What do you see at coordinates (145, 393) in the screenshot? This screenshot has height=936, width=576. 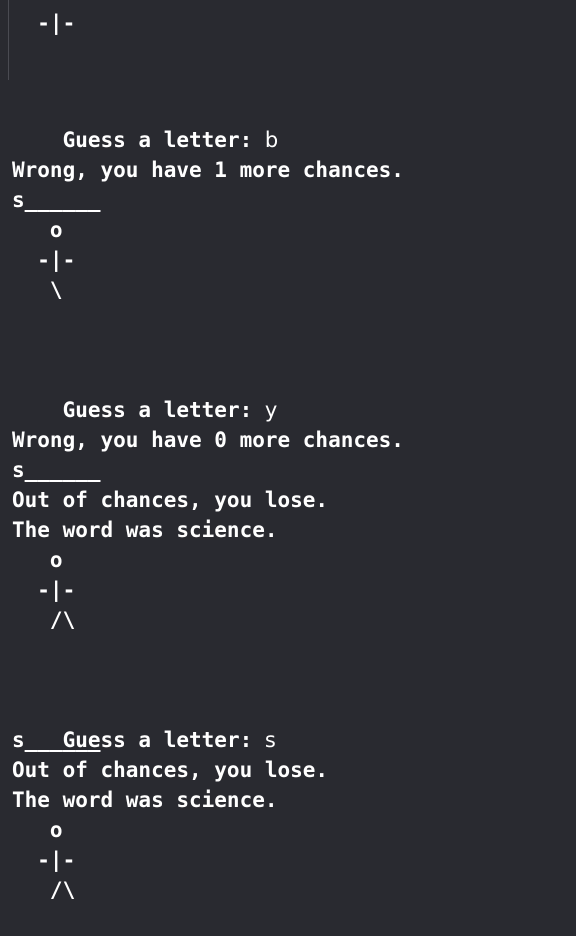 I see `prompt-line: Guess a letter: y` at bounding box center [145, 393].